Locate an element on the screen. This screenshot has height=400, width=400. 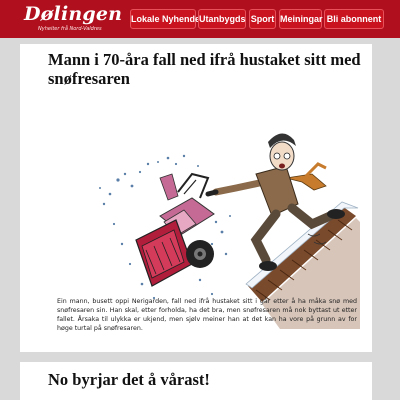
snowblower-illustration is located at coordinates (175, 229).